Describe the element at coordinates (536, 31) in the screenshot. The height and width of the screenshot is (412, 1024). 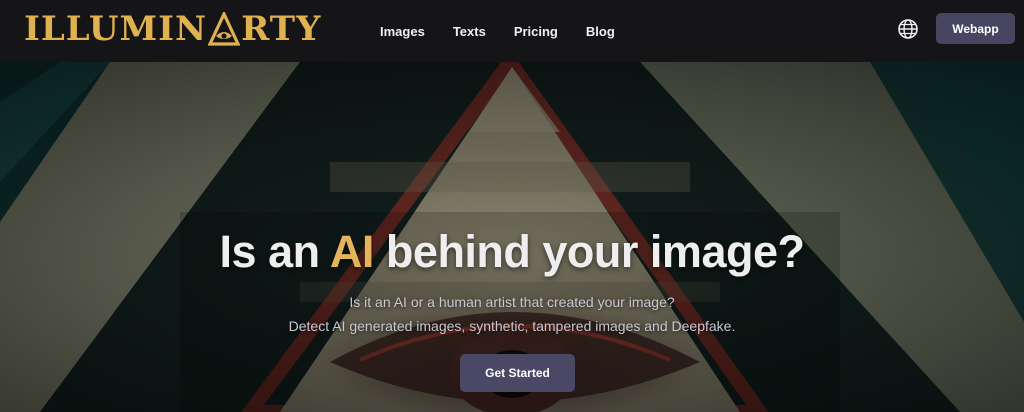
I see `nav-link-pricing: Pricing` at that location.